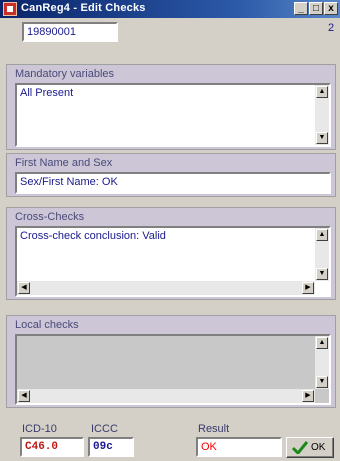  I want to click on result-label: Result, so click(214, 429).